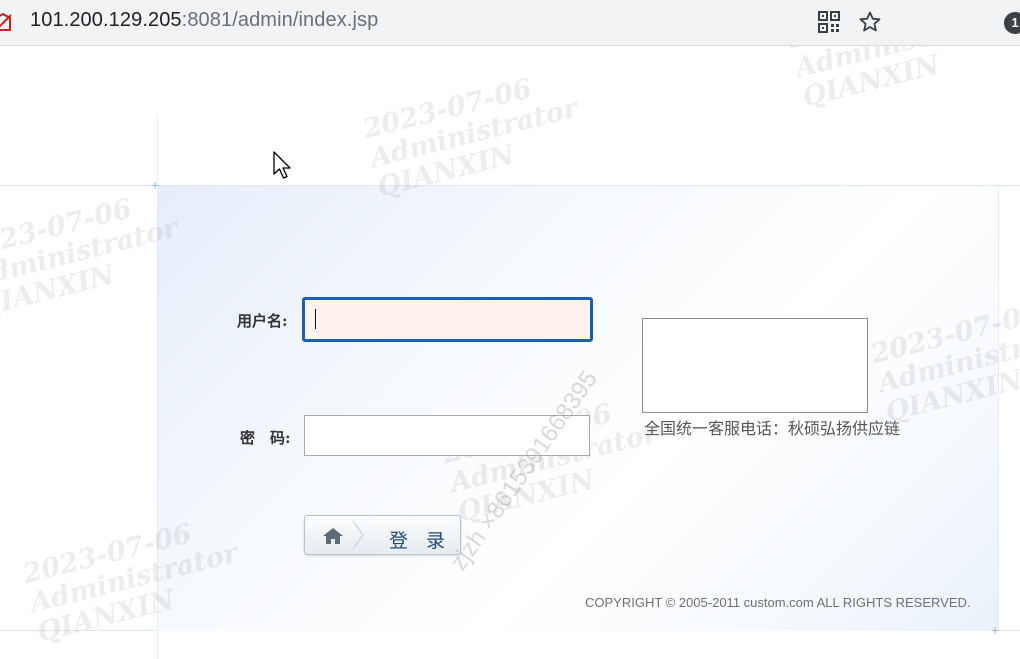 The width and height of the screenshot is (1020, 659). What do you see at coordinates (772, 428) in the screenshot?
I see `service-hotline-text: 全国统一客服电话：秋硕弘扬供应链` at bounding box center [772, 428].